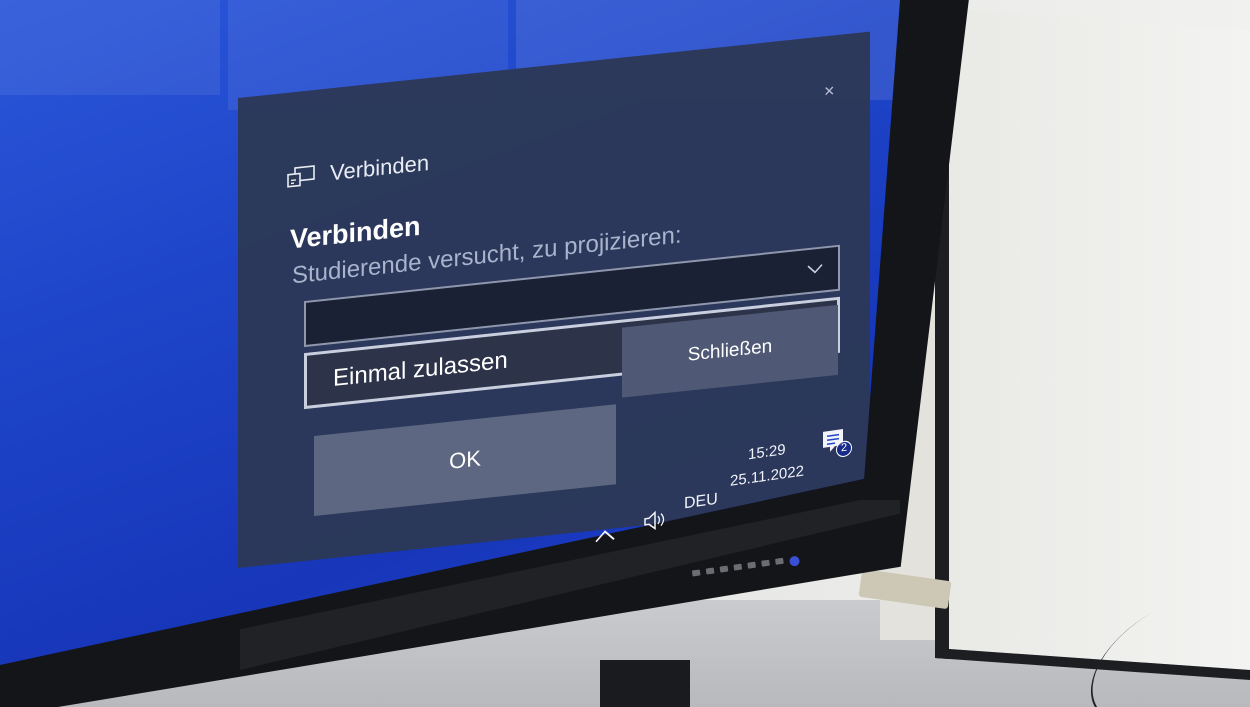 Image resolution: width=1250 pixels, height=707 pixels. Describe the element at coordinates (833, 90) in the screenshot. I see `close-icon: ×` at that location.